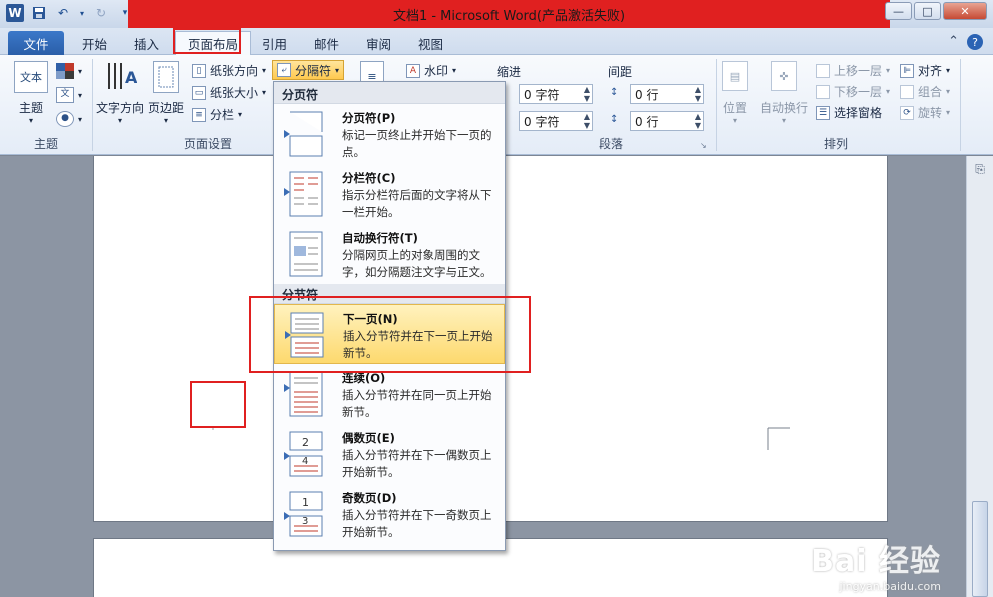  I want to click on align-icon: ⊫, so click(907, 70).